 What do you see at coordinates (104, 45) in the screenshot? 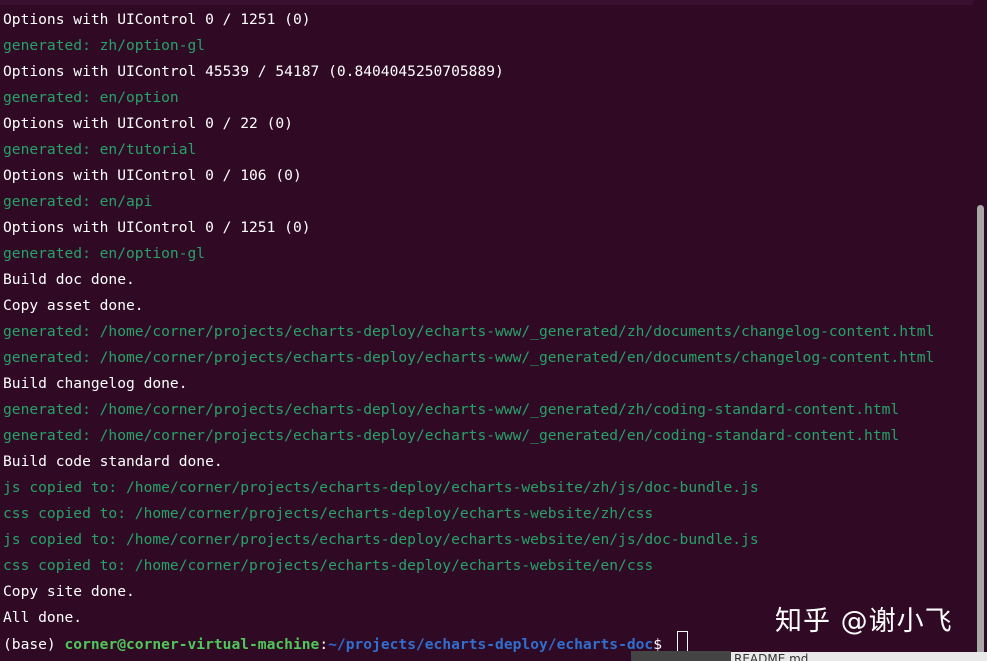
I see `terminal-line: generated: zh/option-gl` at bounding box center [104, 45].